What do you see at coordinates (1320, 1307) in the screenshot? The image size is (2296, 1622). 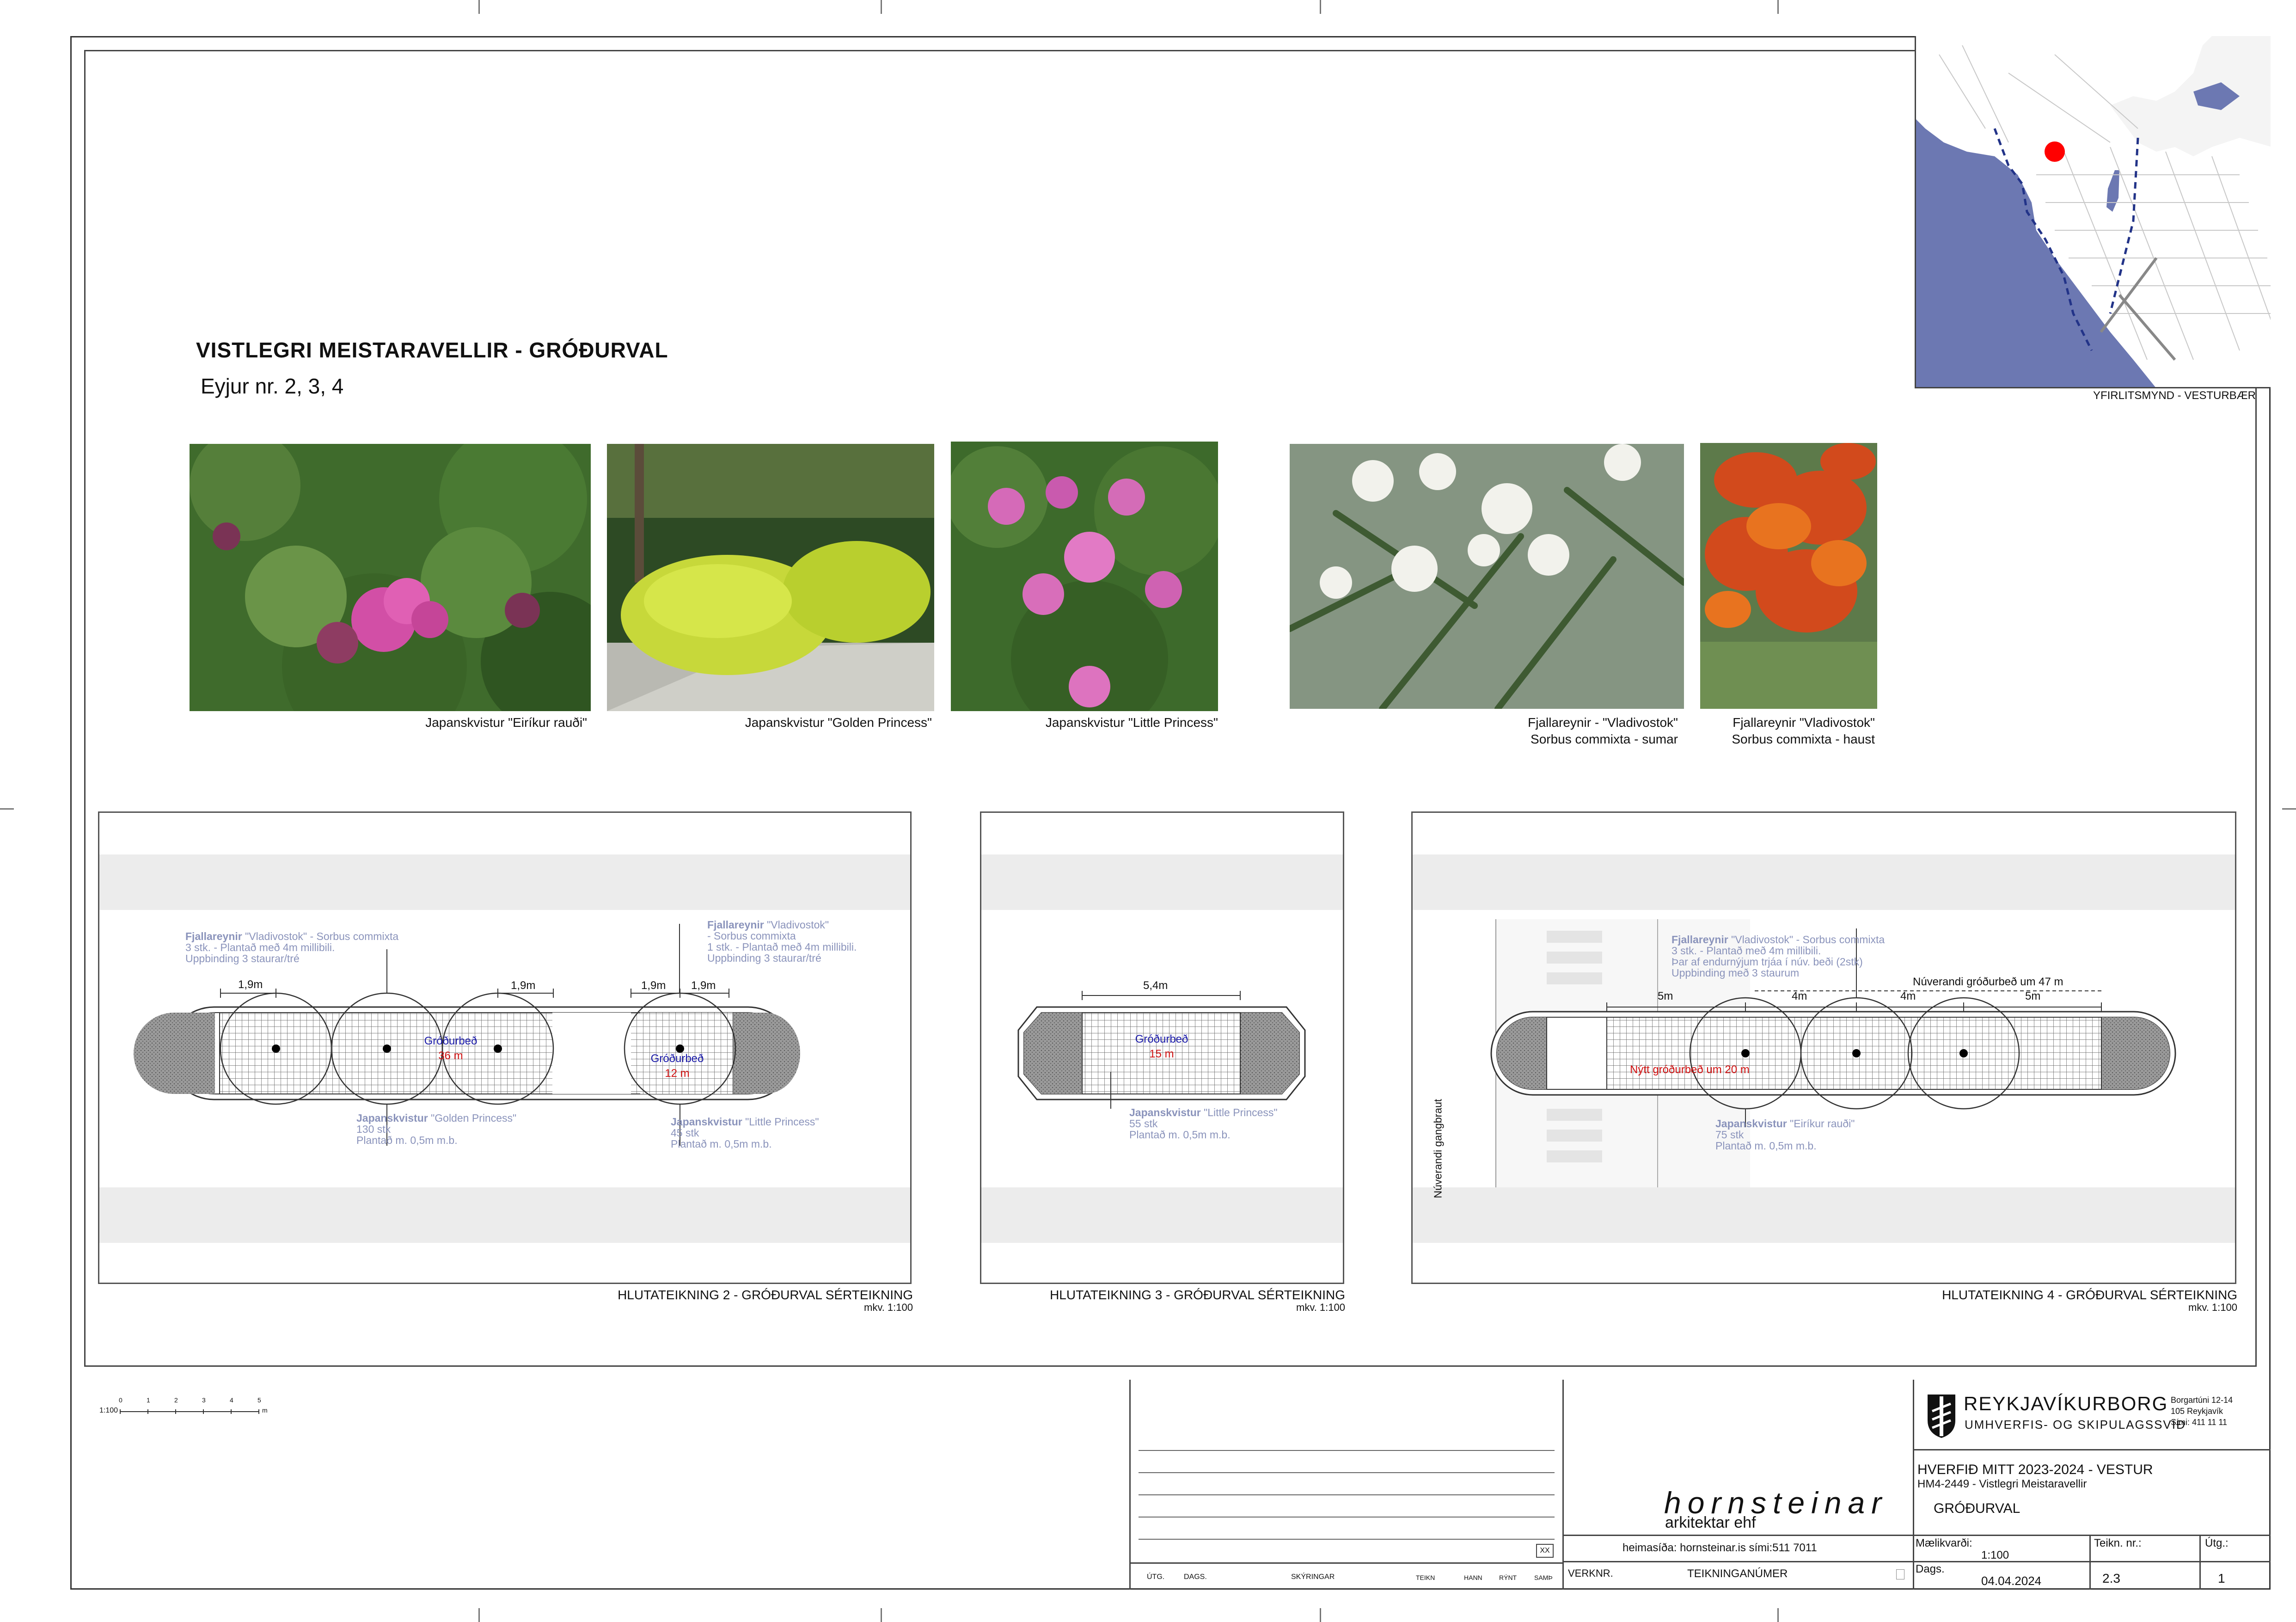 I see `panel-3-scale: mkv. 1:100` at bounding box center [1320, 1307].